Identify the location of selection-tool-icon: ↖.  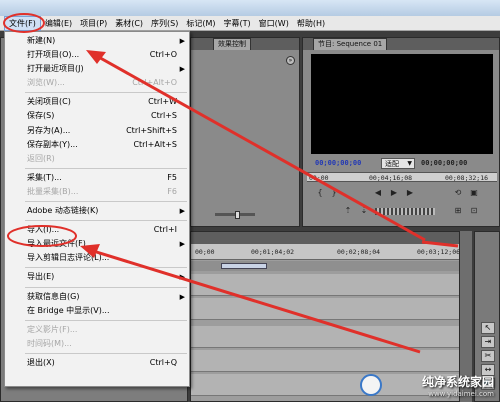
(488, 328).